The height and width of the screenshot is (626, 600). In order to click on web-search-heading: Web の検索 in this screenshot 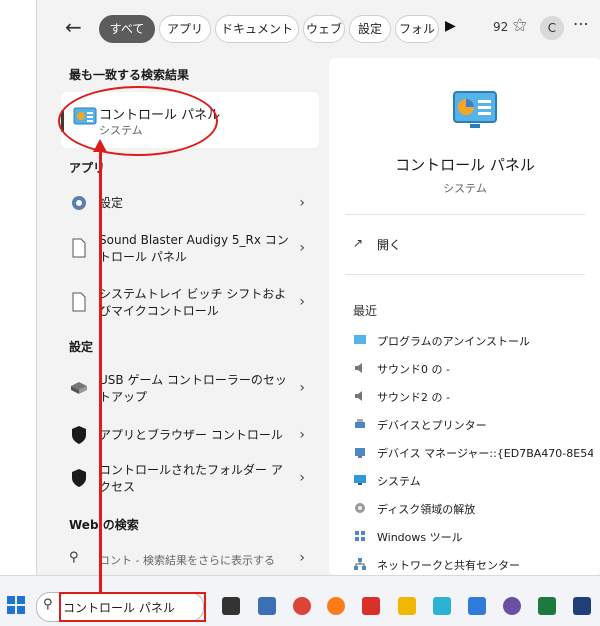, I will do `click(104, 525)`.